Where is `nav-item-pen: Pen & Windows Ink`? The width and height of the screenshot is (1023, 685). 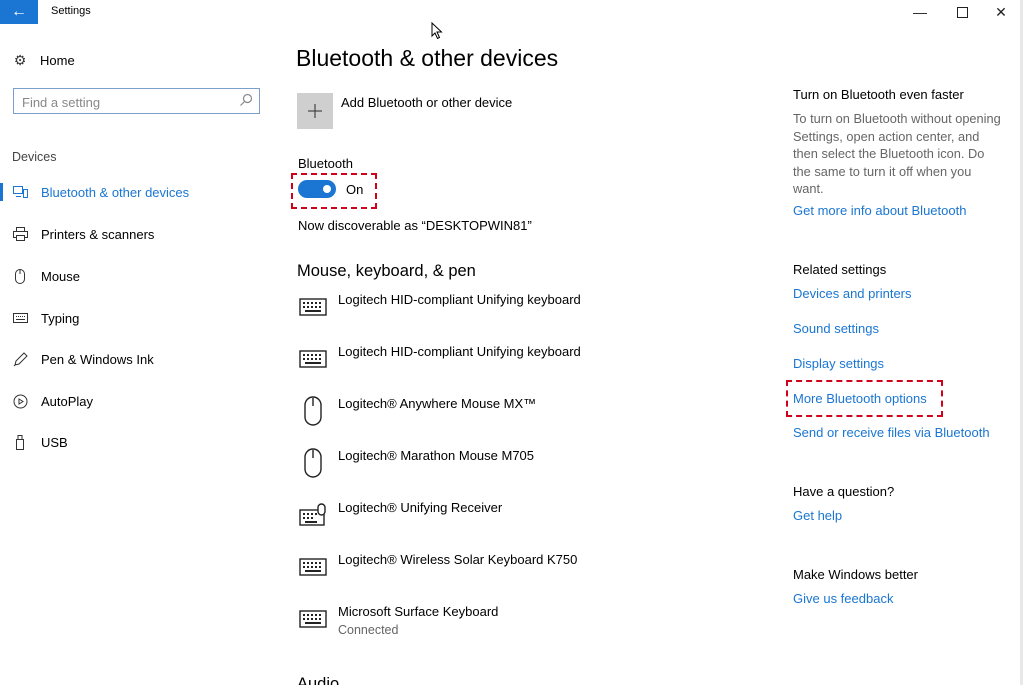 nav-item-pen: Pen & Windows Ink is located at coordinates (83, 359).